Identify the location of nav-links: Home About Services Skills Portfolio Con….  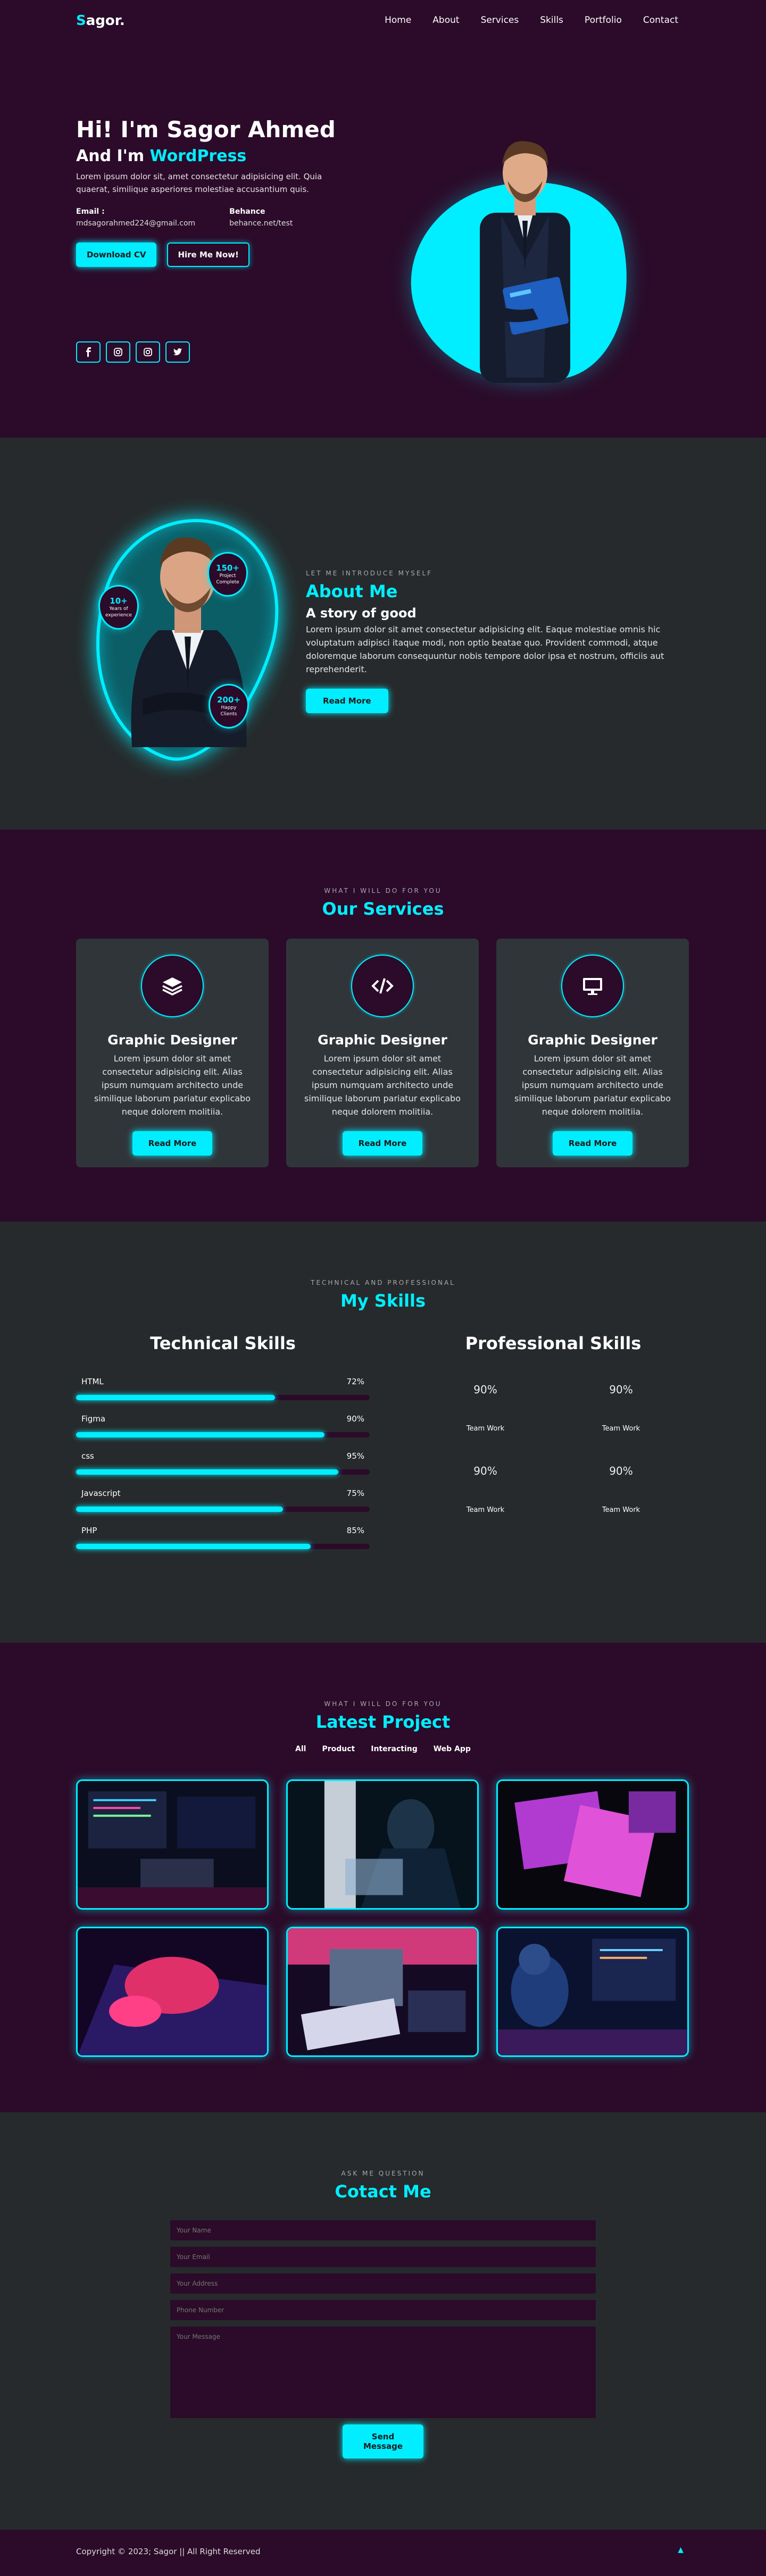
(531, 20).